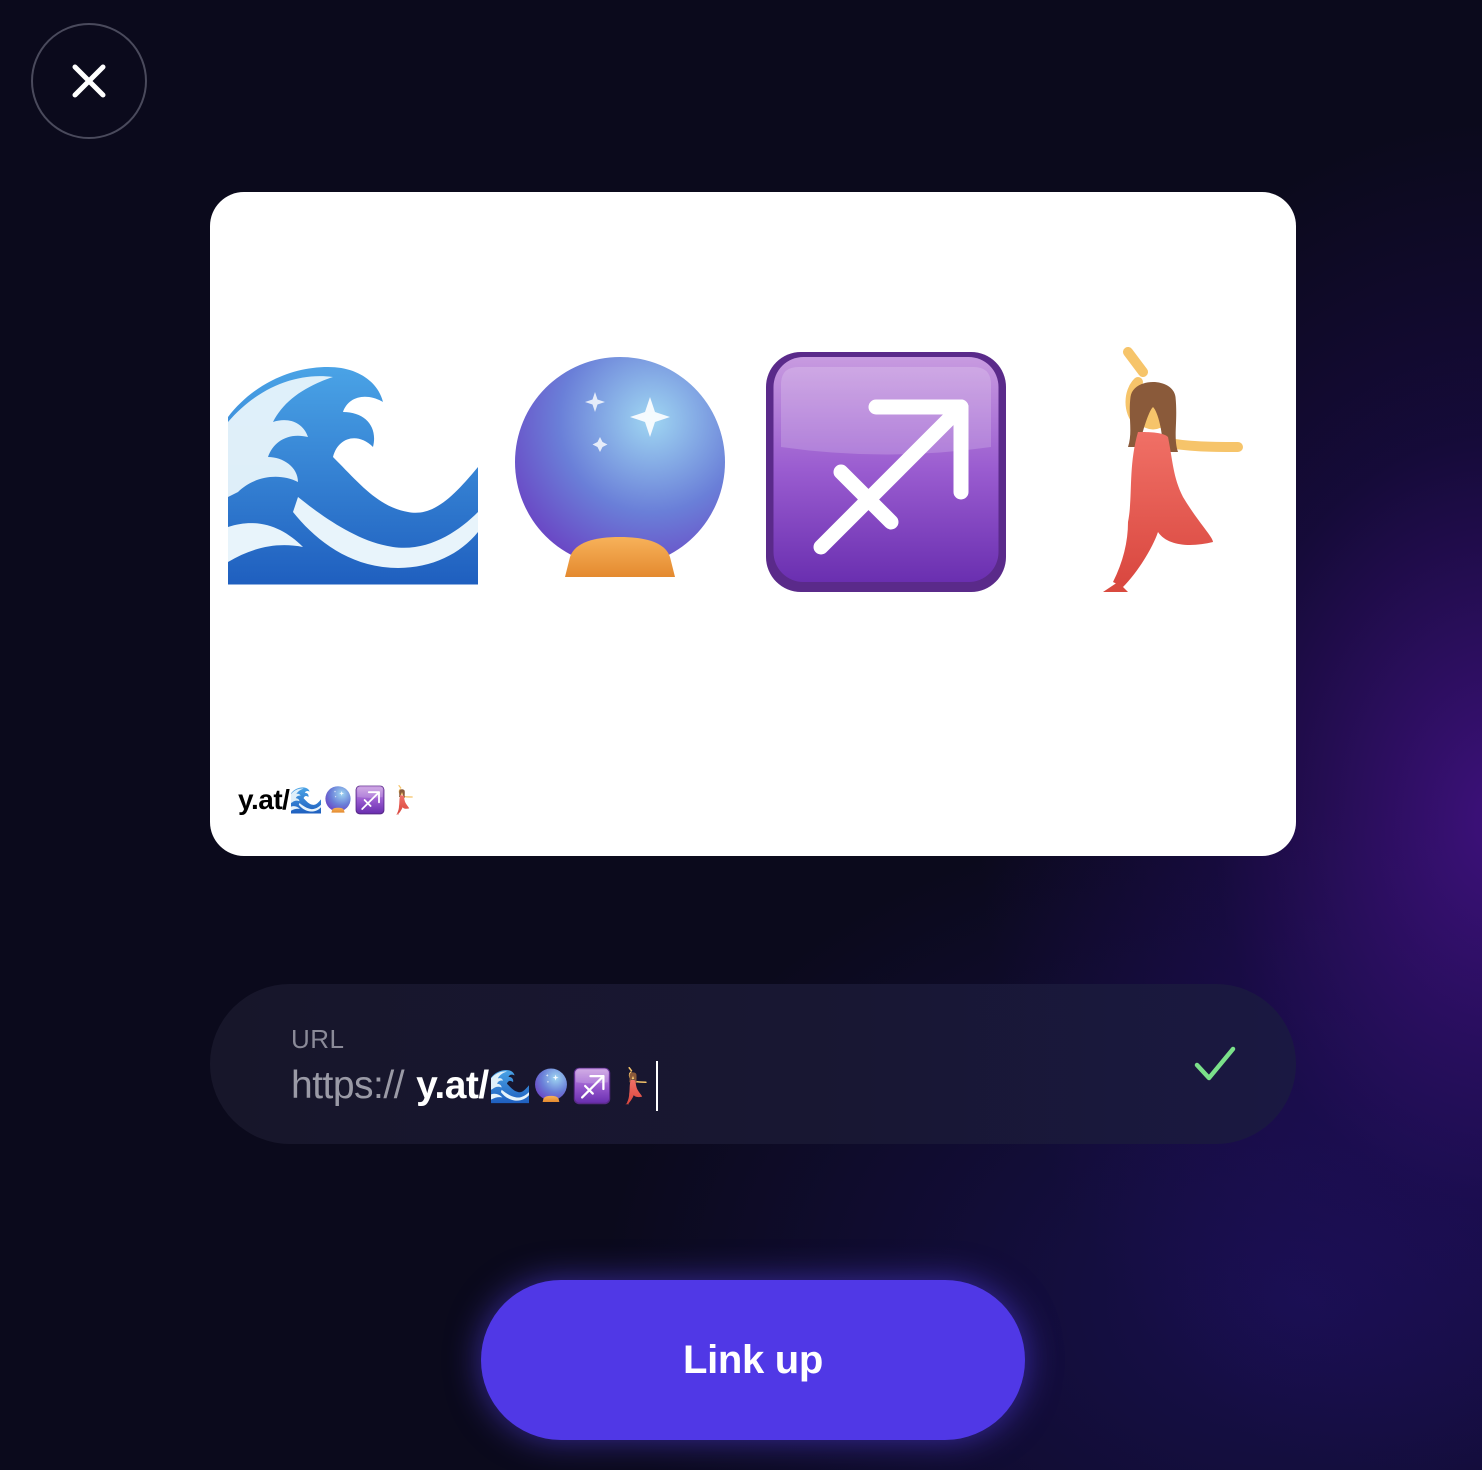 The image size is (1482, 1470). What do you see at coordinates (656, 1086) in the screenshot?
I see `text-caret` at bounding box center [656, 1086].